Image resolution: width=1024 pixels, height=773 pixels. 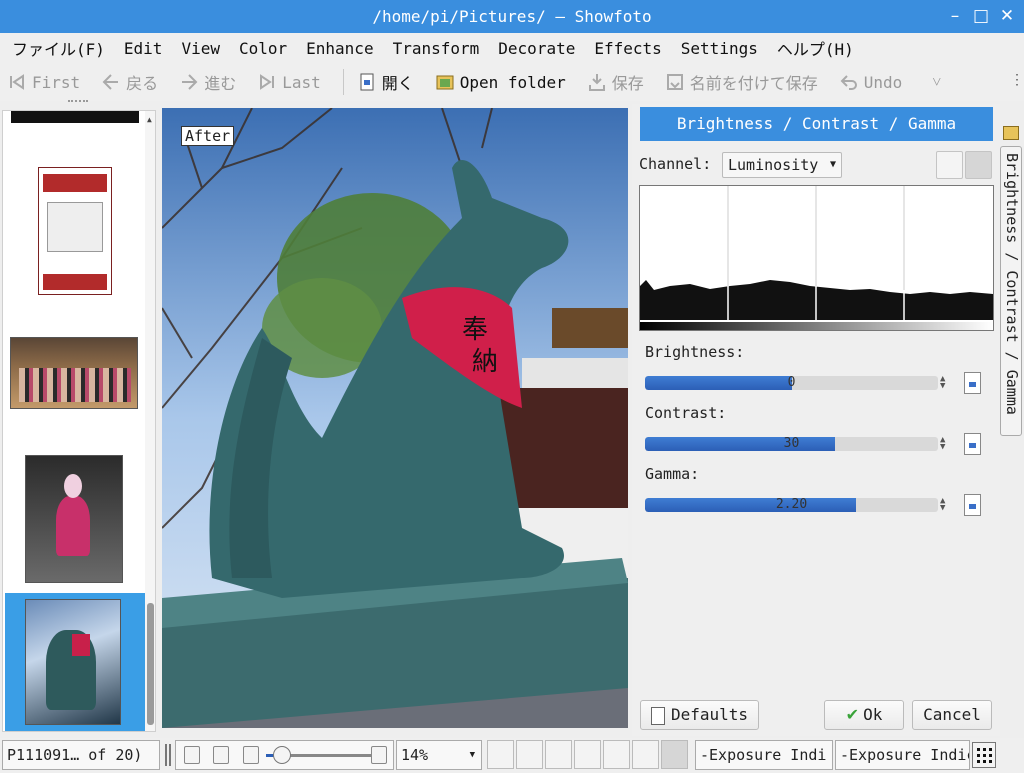 I want to click on contrast-label: Contrast:, so click(x=686, y=413).